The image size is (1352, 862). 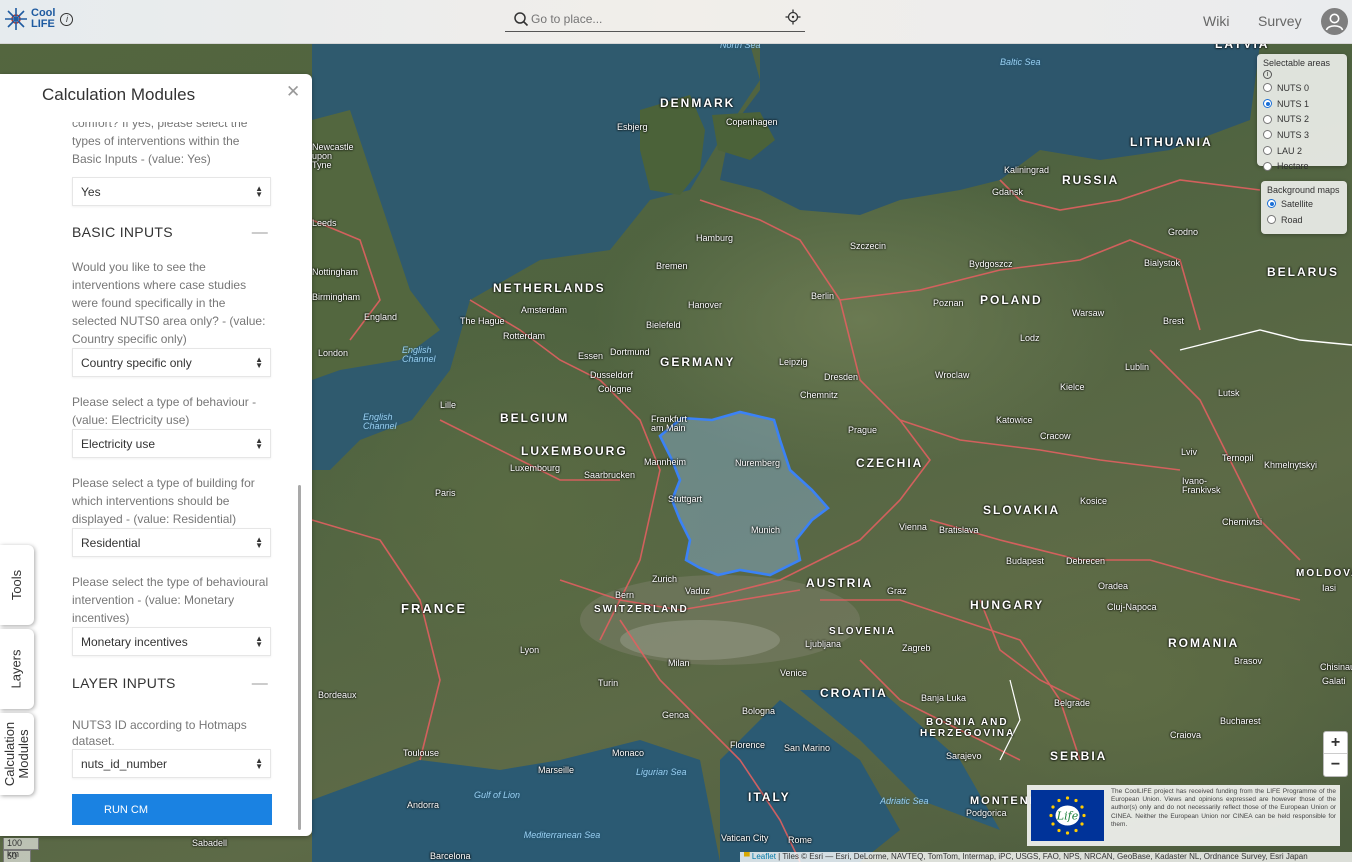 What do you see at coordinates (698, 362) in the screenshot?
I see `map-country-label: GERMANY` at bounding box center [698, 362].